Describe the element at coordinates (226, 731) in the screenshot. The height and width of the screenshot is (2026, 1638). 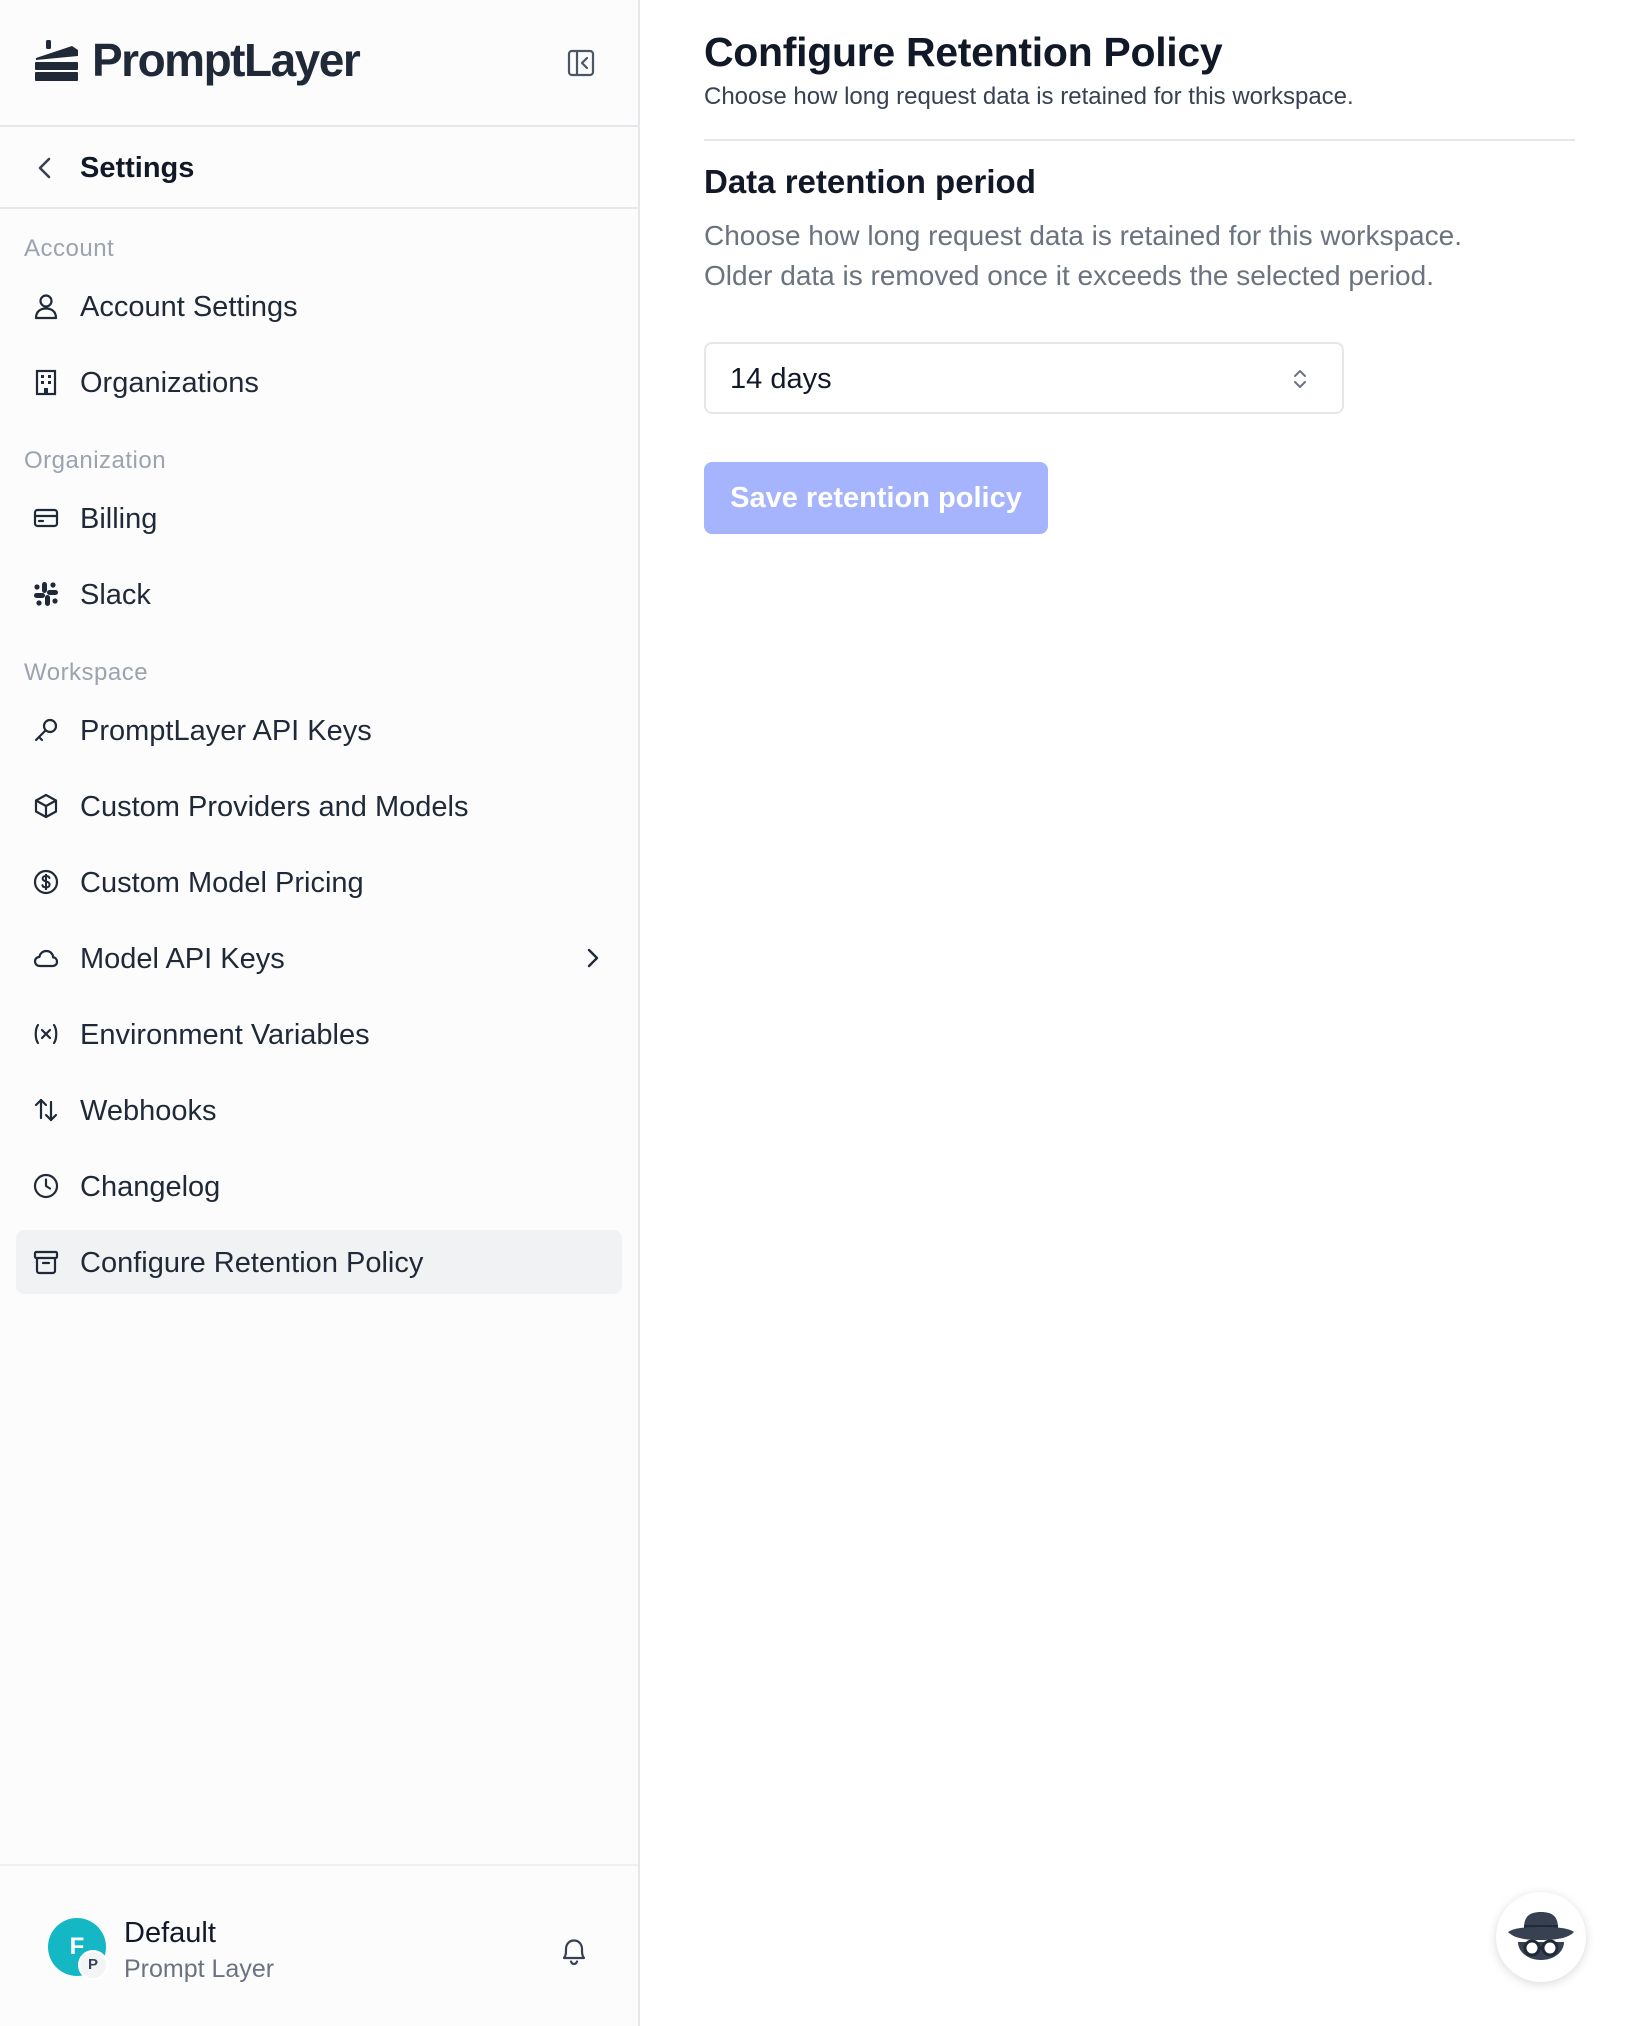
I see `sidebar-item-label: PromptLayer API Keys` at that location.